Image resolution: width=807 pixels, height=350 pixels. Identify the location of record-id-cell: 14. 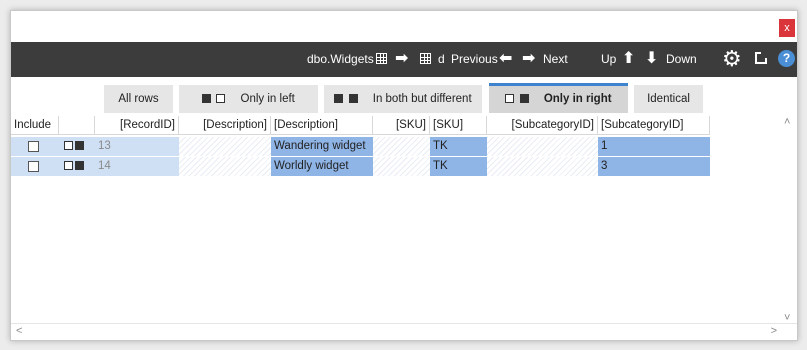
(137, 166).